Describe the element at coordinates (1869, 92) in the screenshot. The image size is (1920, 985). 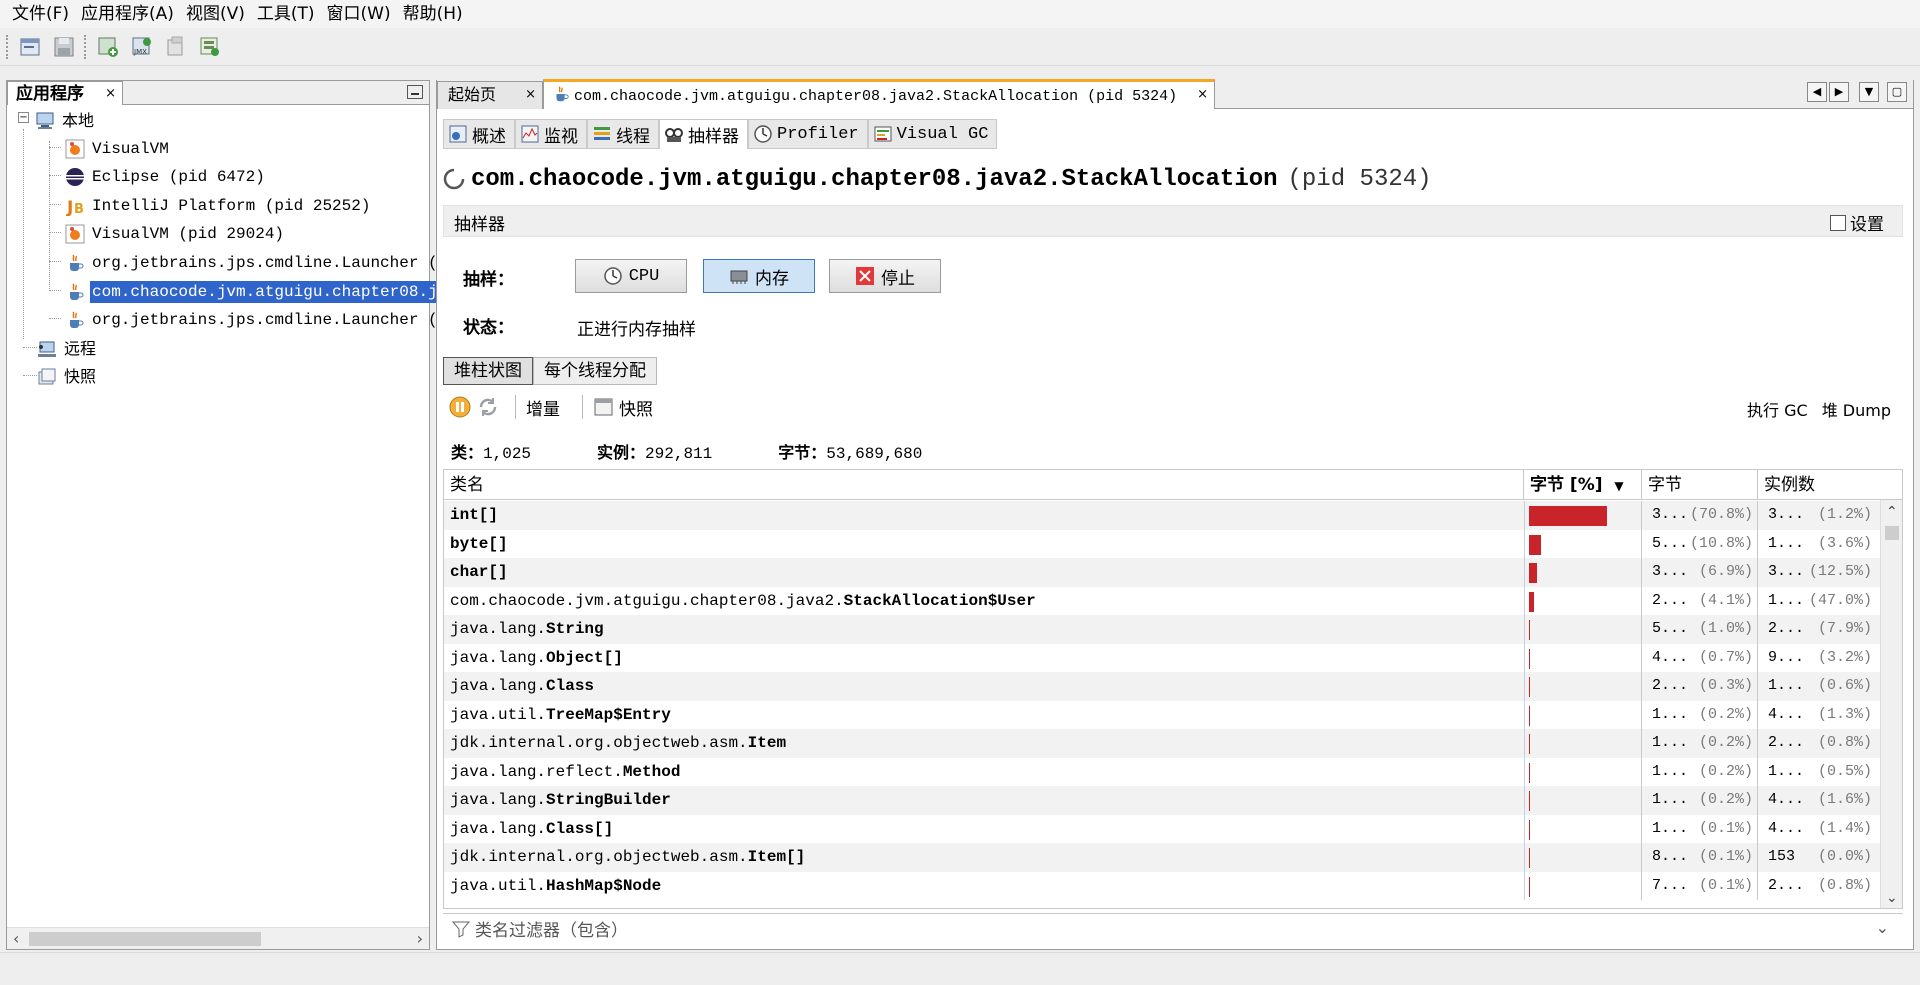
I see `tab-list-dropdown-icon: ▼` at that location.